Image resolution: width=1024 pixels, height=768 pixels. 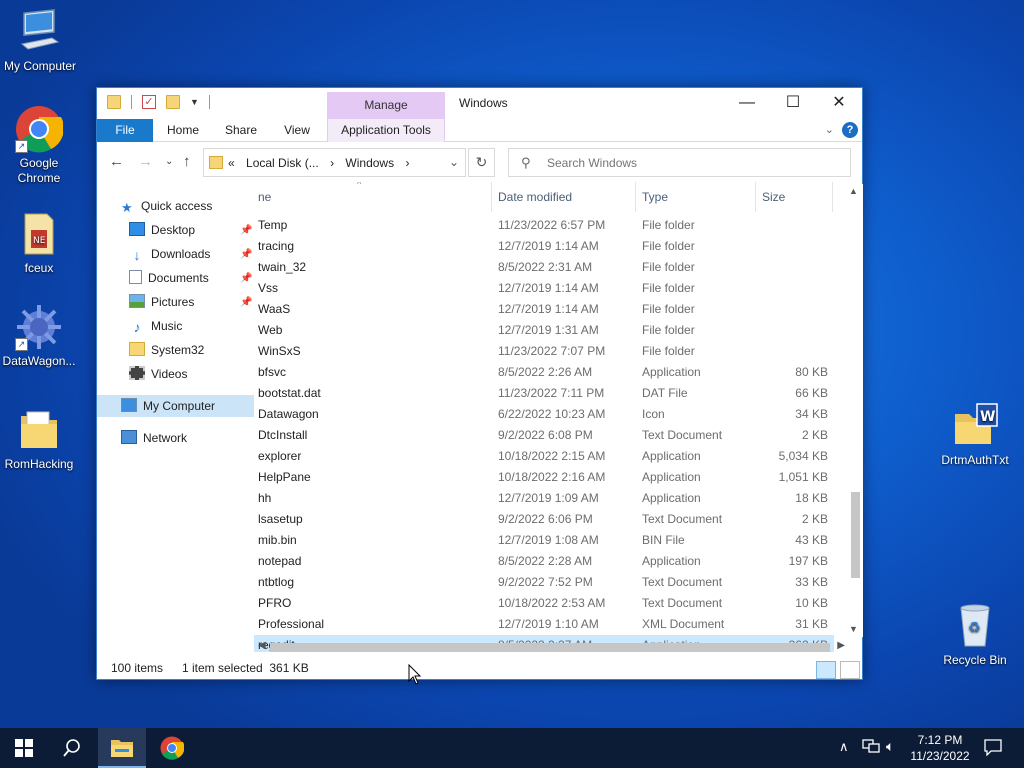 I want to click on column-header-date-modified: Date modified, so click(x=535, y=197).